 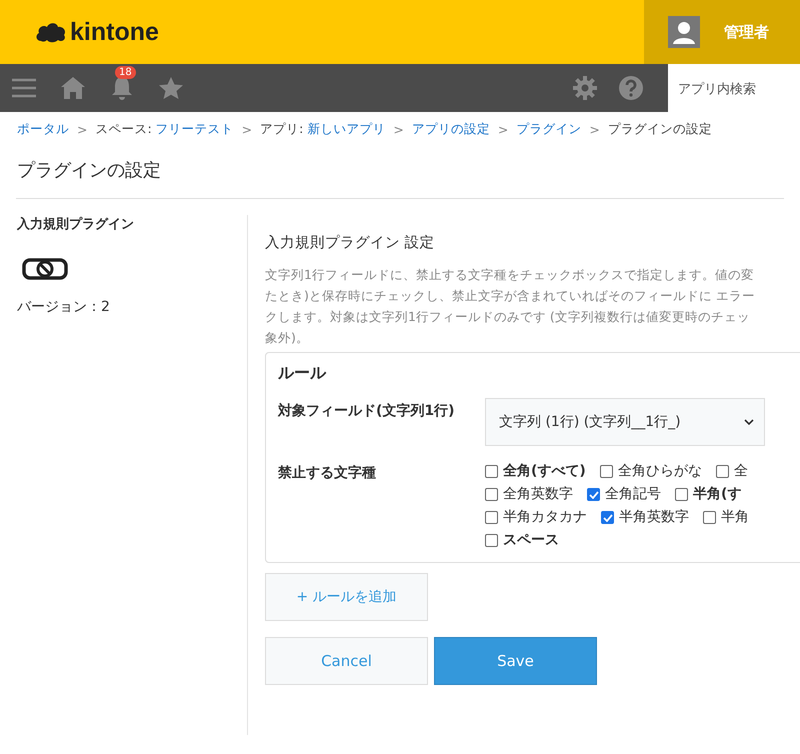 What do you see at coordinates (171, 88) in the screenshot?
I see `star-icon` at bounding box center [171, 88].